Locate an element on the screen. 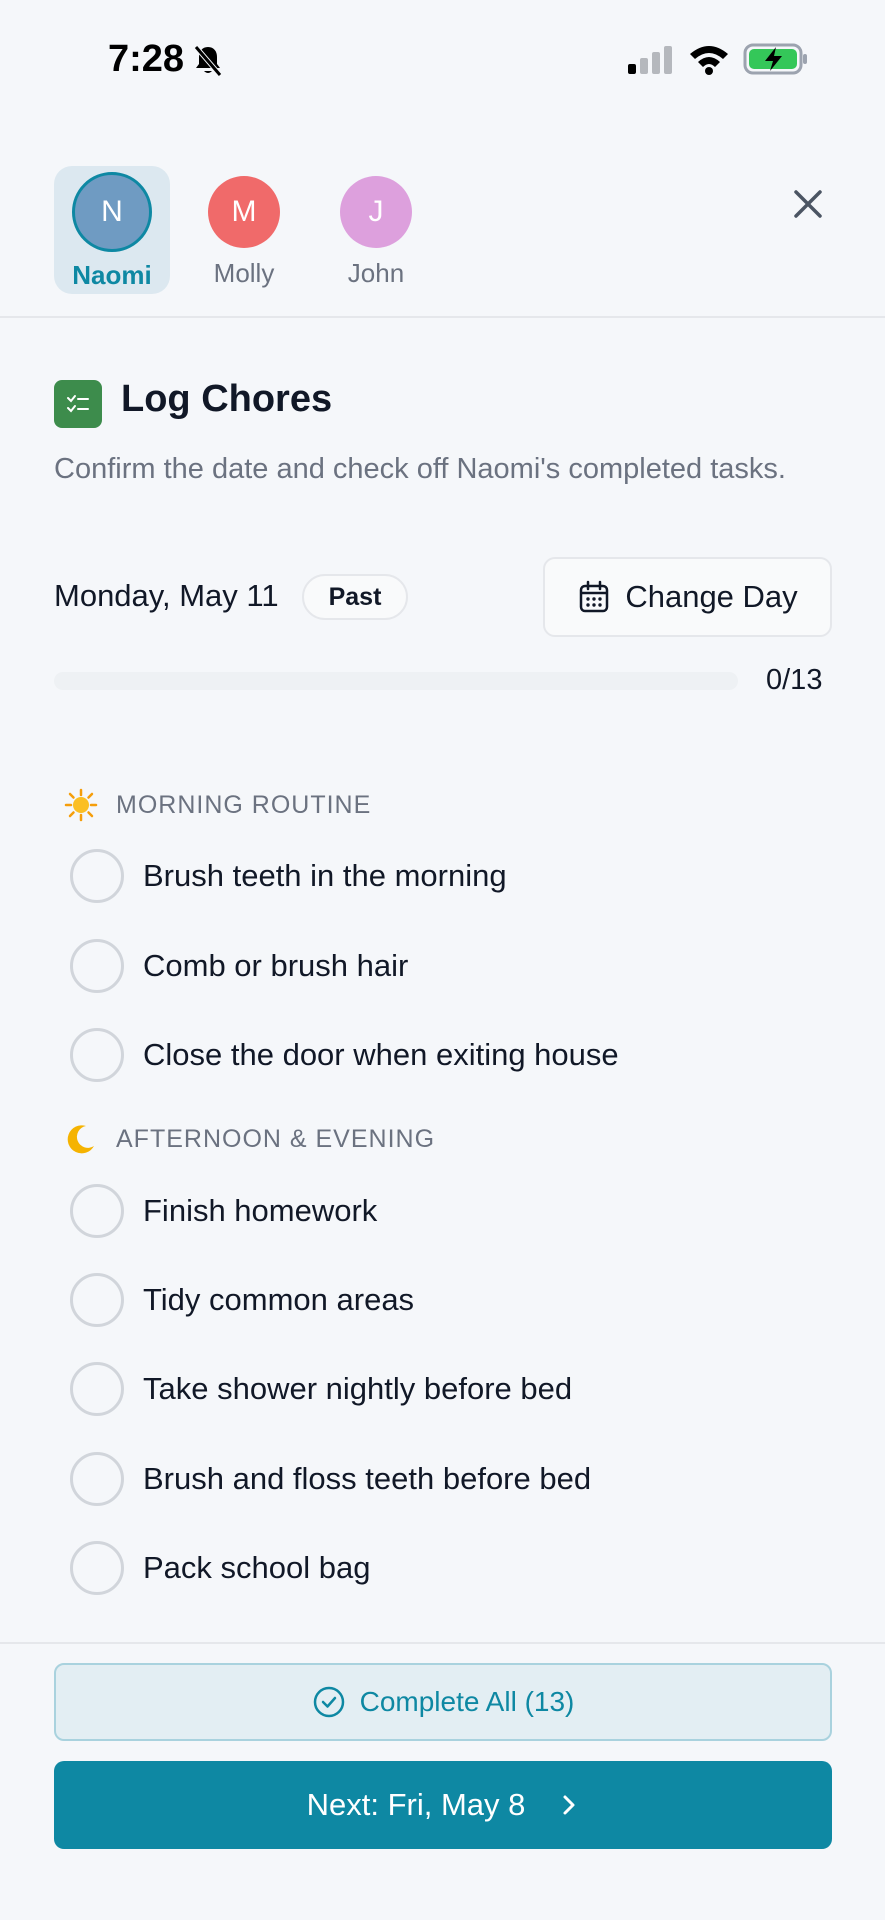 The width and height of the screenshot is (885, 1920). moon-icon is located at coordinates (81, 1139).